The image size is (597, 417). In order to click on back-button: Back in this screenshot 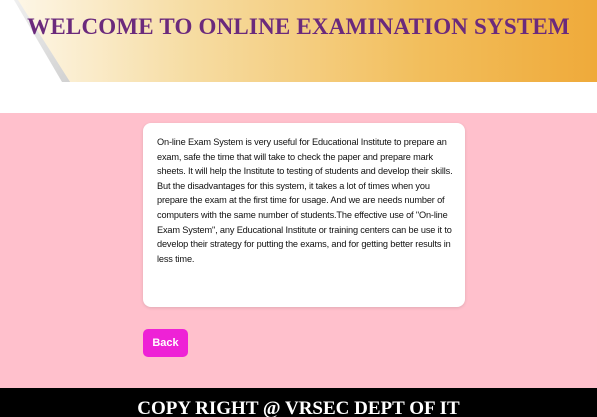, I will do `click(165, 343)`.